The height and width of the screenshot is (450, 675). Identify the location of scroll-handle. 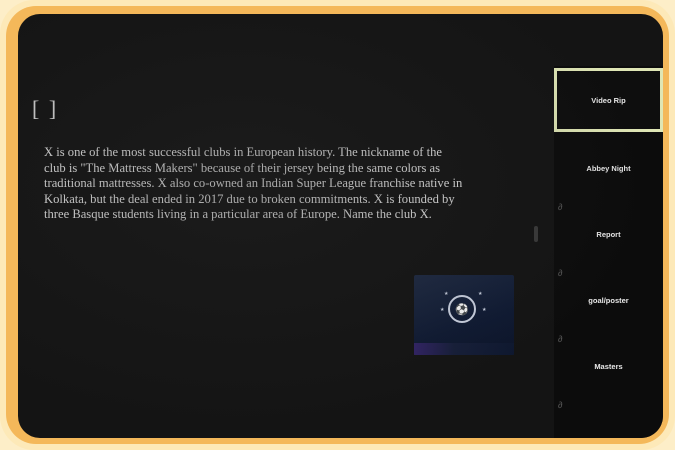
(536, 234).